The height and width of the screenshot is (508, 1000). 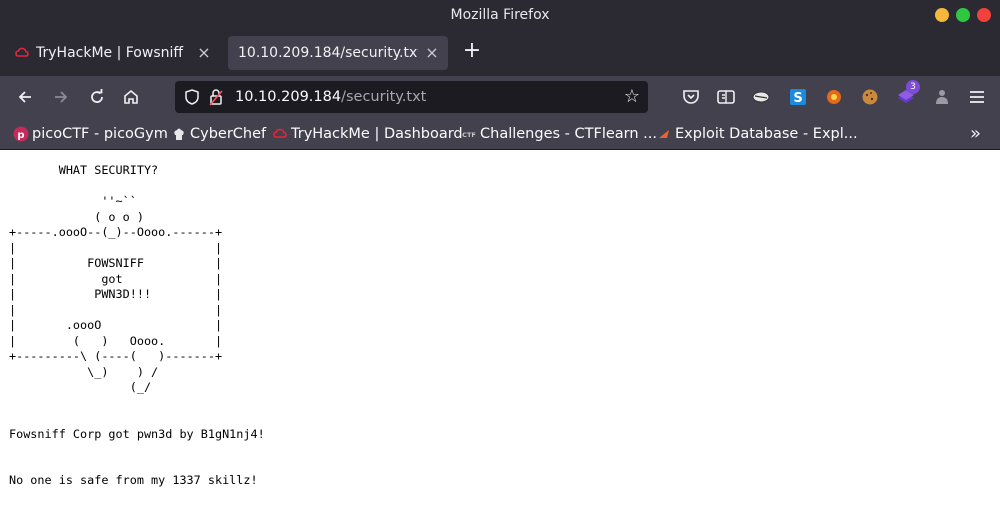 I want to click on url-host: 10.10.209.184, so click(x=288, y=97).